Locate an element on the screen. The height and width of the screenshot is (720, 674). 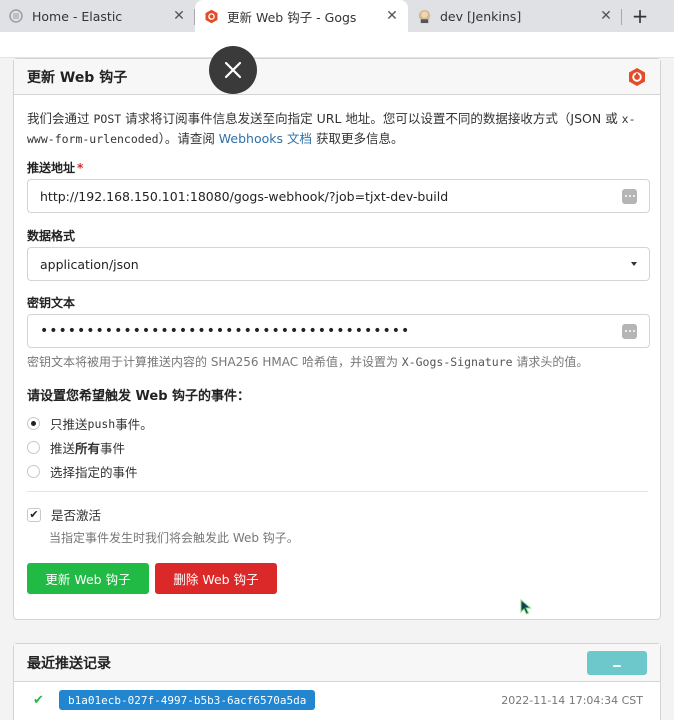
close-icon is located at coordinates (233, 70).